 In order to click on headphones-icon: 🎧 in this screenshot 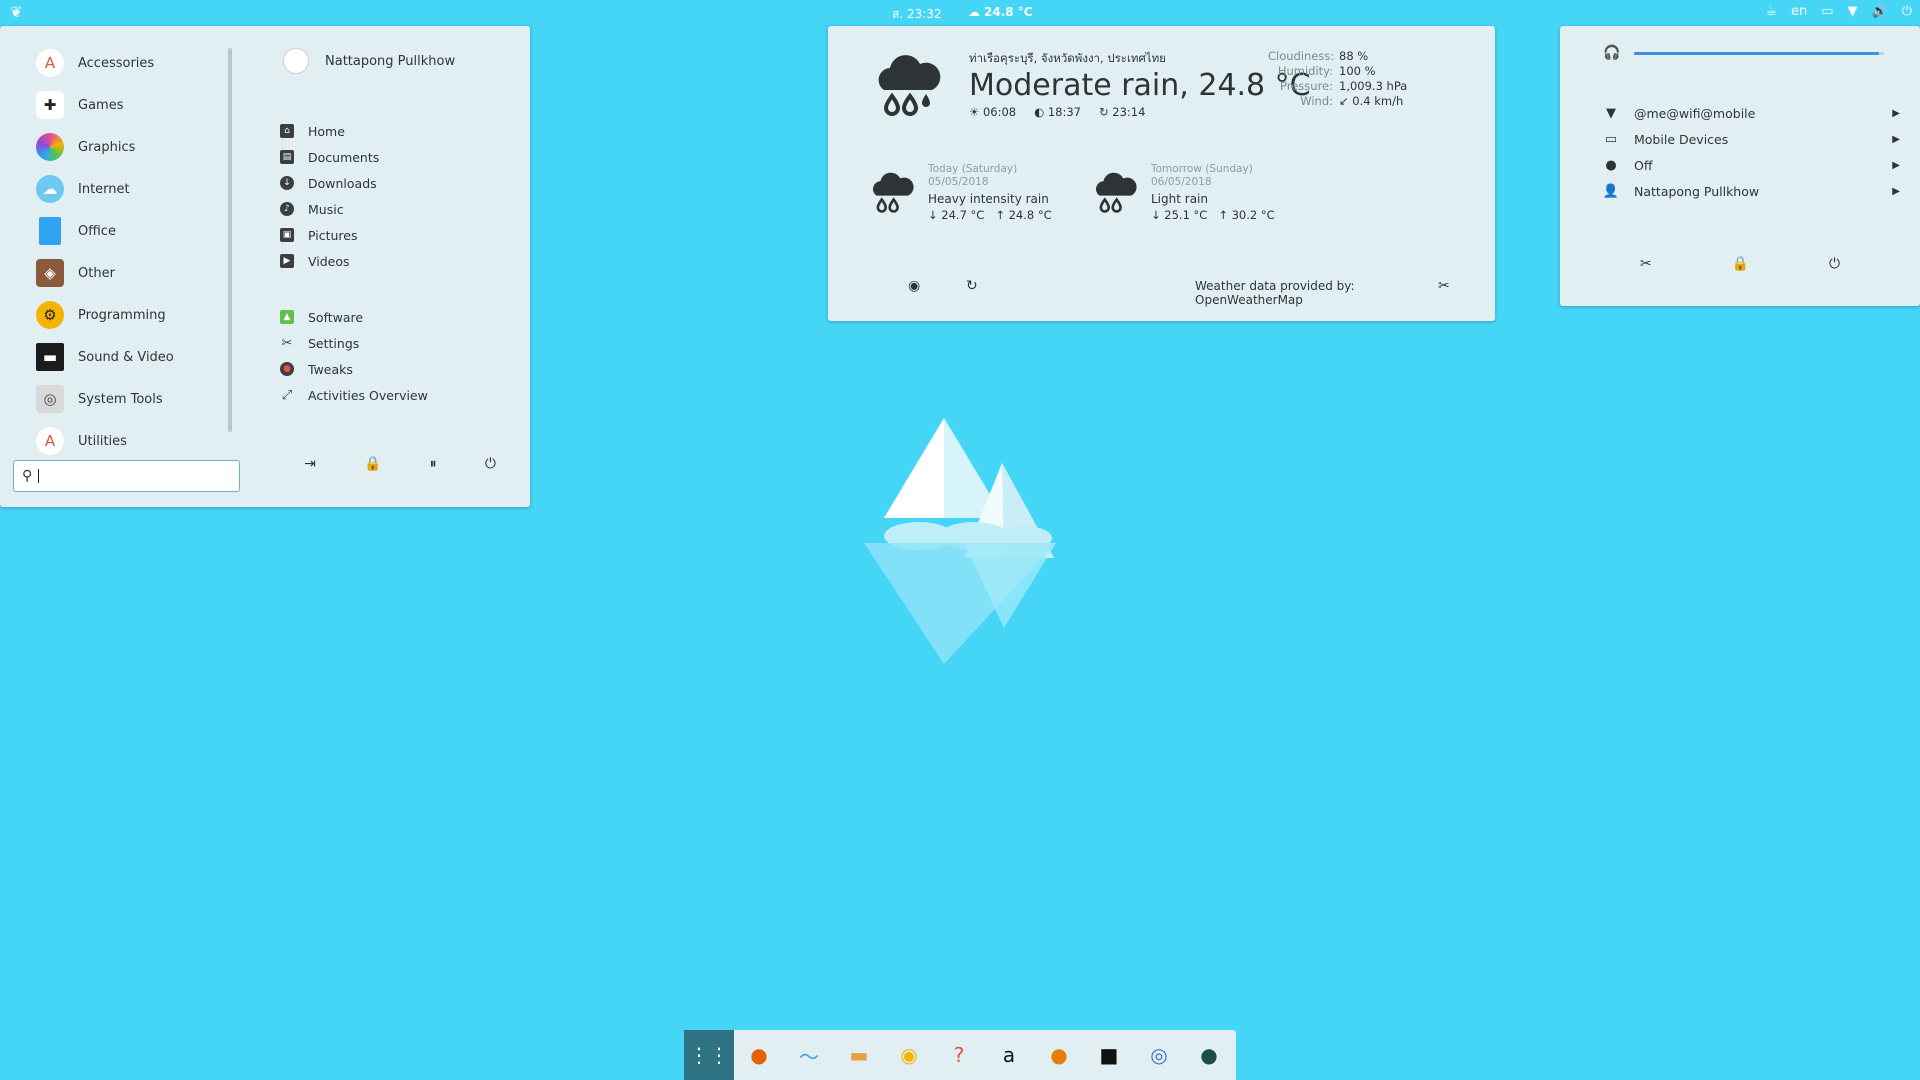, I will do `click(1612, 53)`.